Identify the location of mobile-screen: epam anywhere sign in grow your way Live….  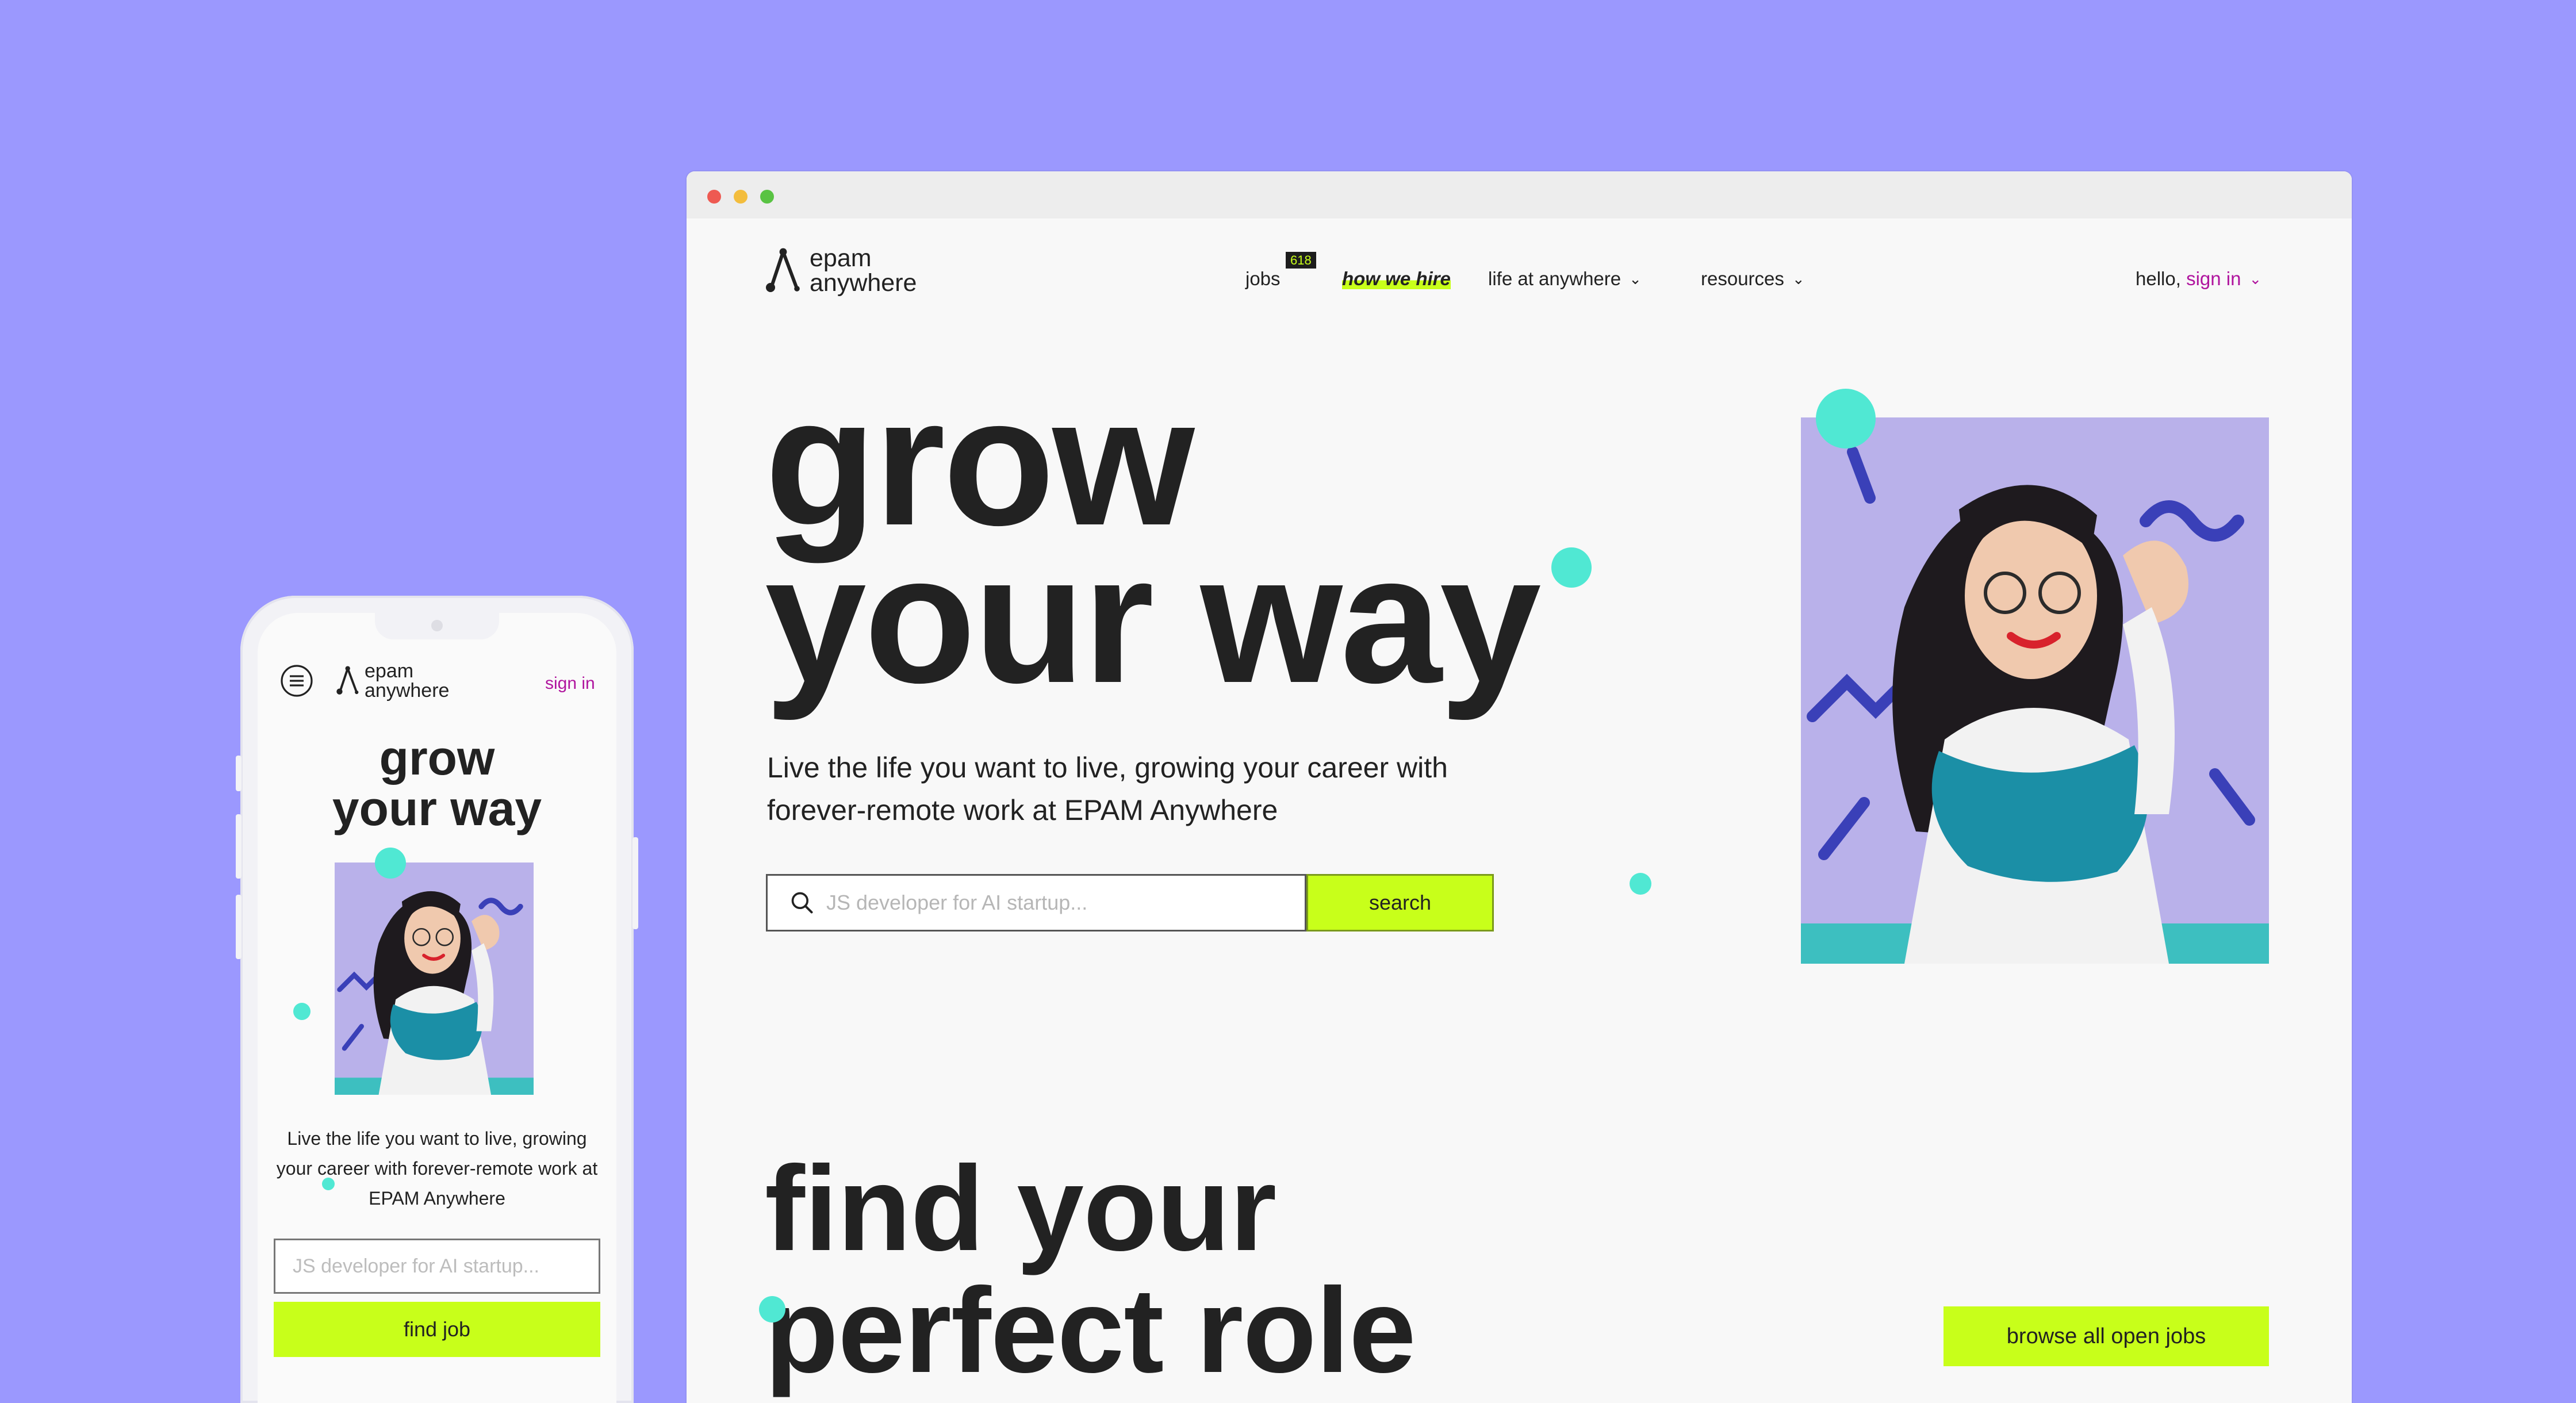
(437, 1008).